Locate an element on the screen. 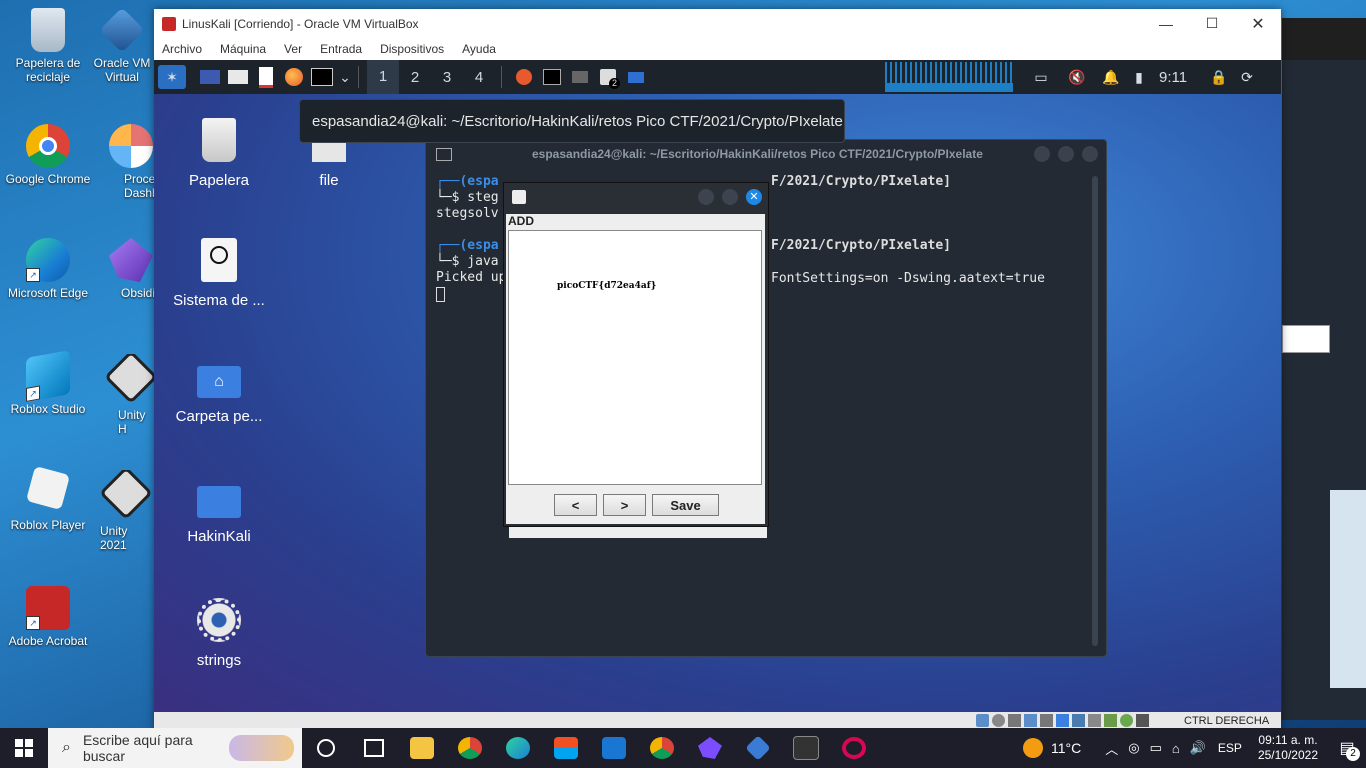 This screenshot has height=768, width=1366. chevron-down-icon: ⌄ is located at coordinates (345, 77).